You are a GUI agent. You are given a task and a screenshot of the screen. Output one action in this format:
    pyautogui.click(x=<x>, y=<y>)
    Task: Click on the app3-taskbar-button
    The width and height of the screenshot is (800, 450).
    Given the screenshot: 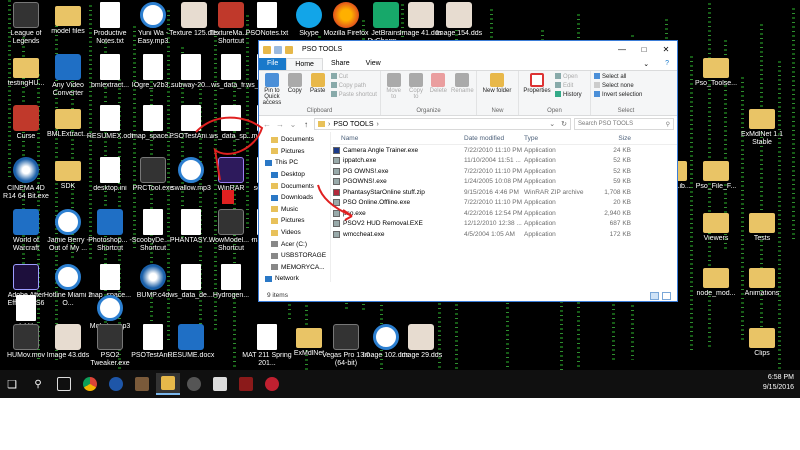 What is the action you would take?
    pyautogui.click(x=220, y=384)
    